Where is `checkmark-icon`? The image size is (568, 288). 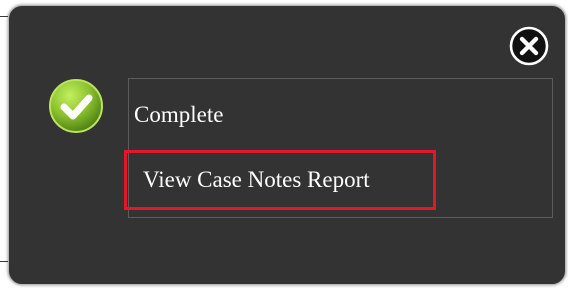
checkmark-icon is located at coordinates (76, 106).